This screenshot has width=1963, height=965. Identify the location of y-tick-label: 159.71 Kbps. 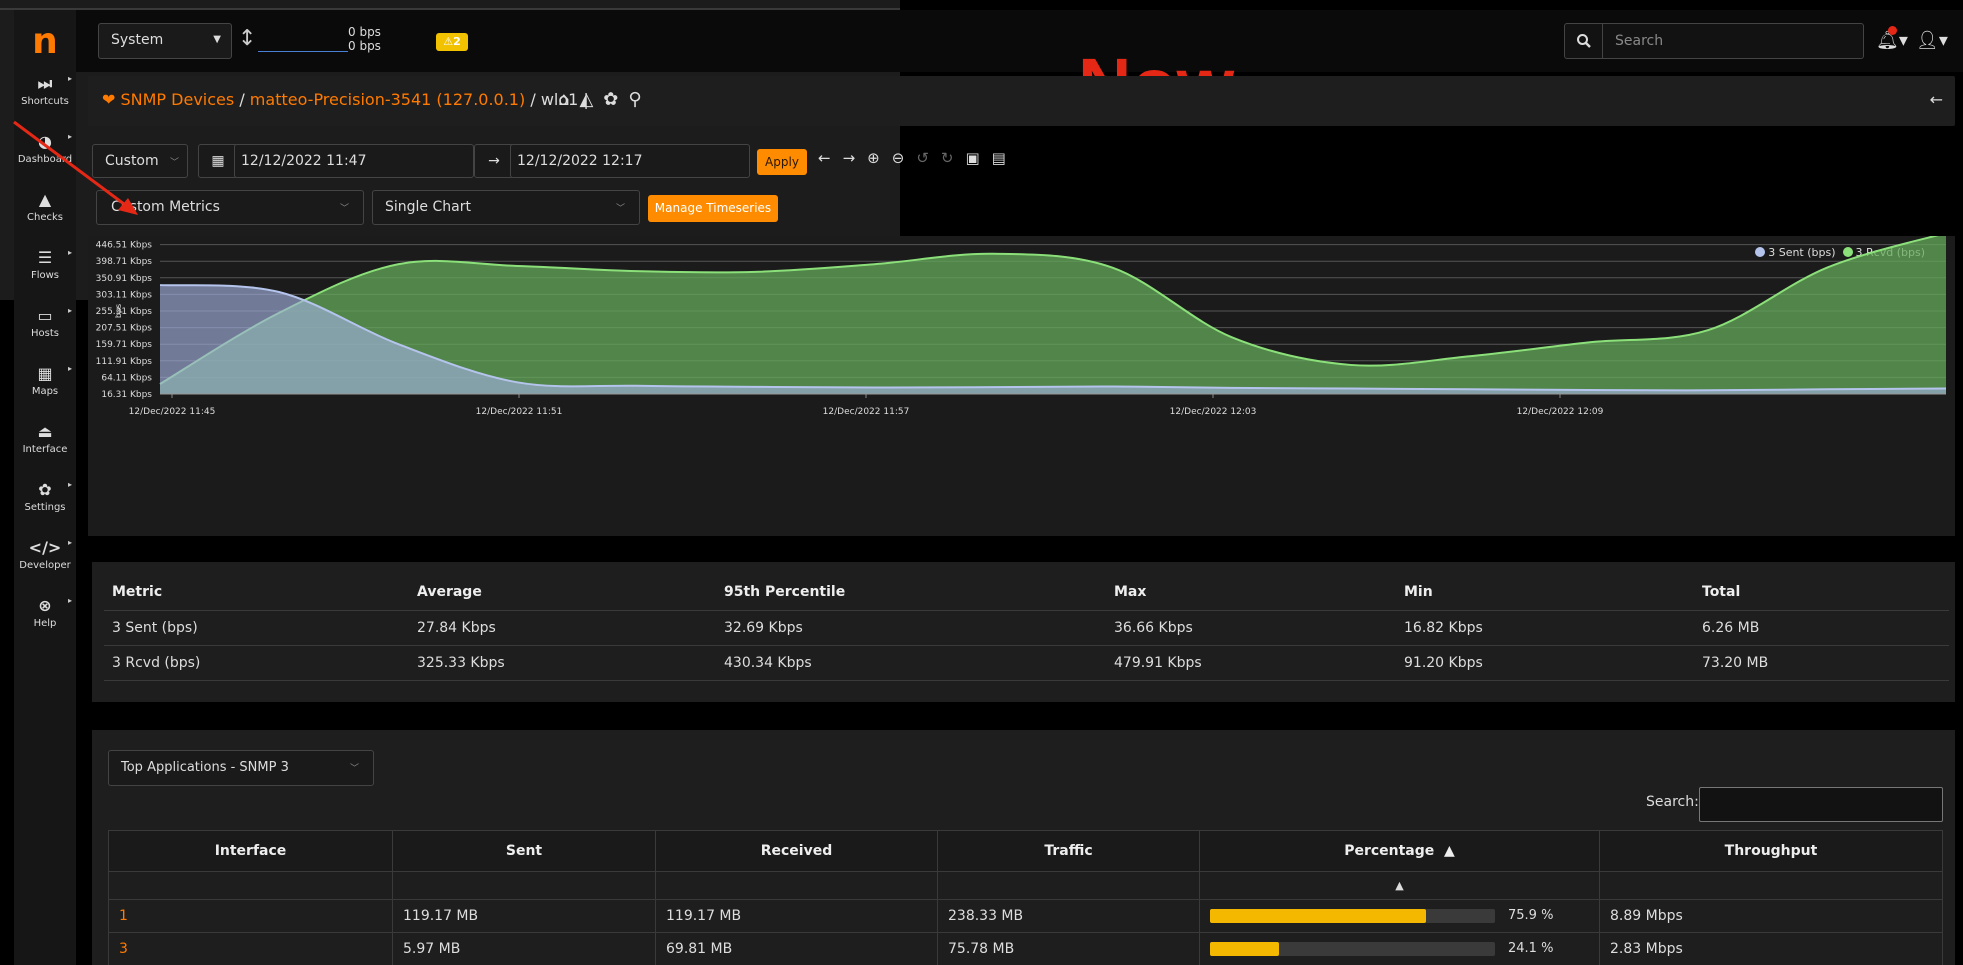
(124, 345).